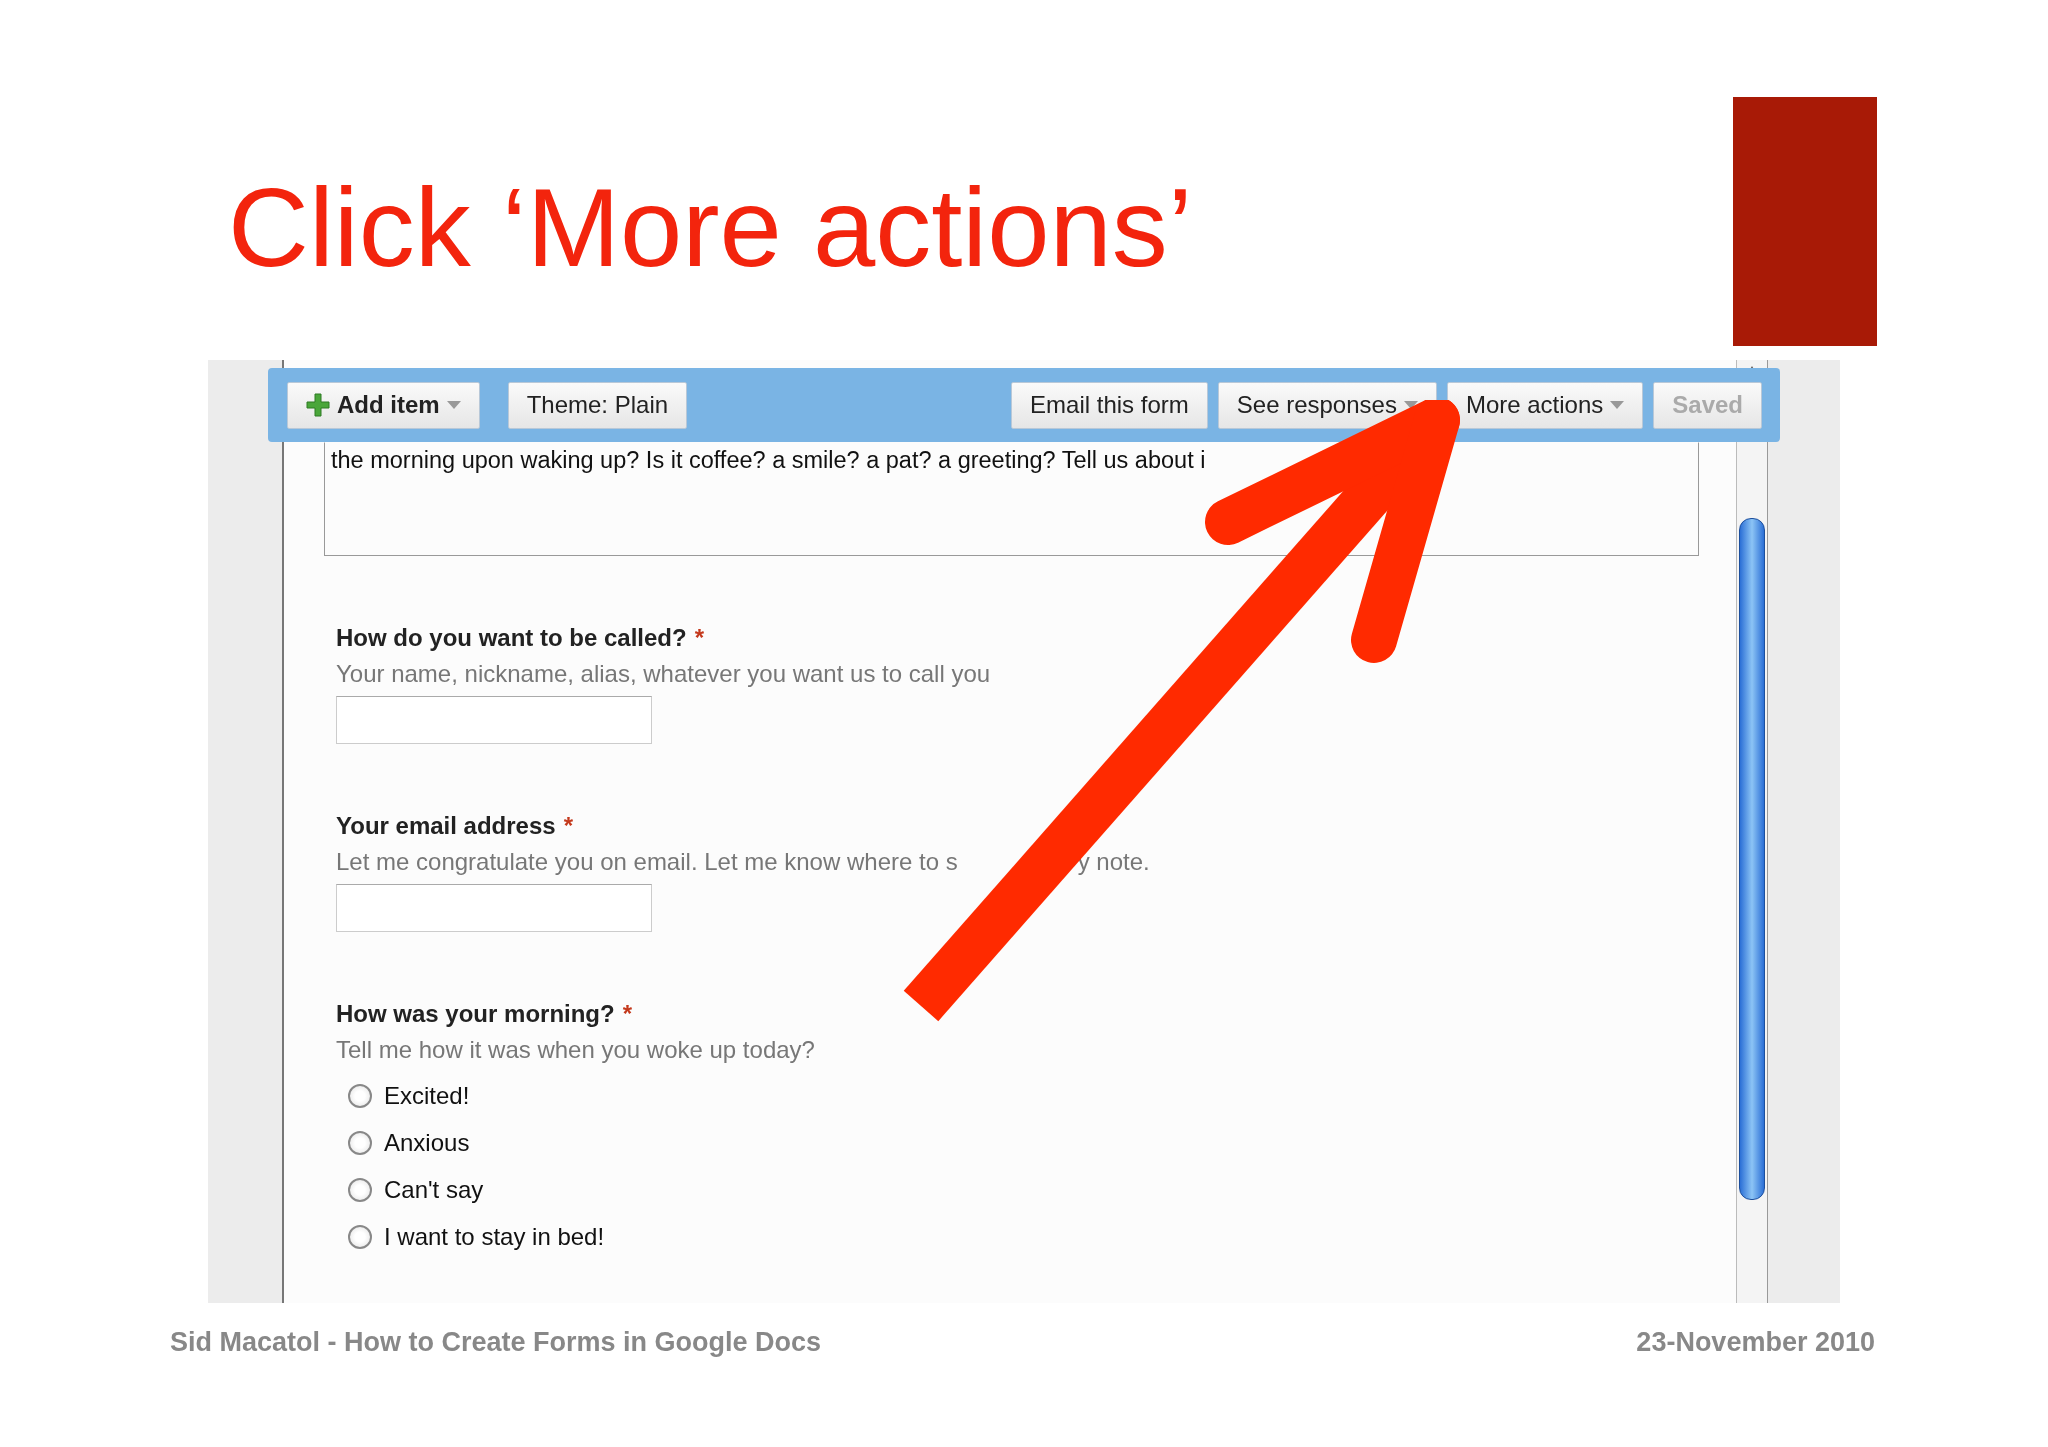 This screenshot has width=2048, height=1447. Describe the element at coordinates (710, 228) in the screenshot. I see `slide-title: Click ‘More actions’` at that location.